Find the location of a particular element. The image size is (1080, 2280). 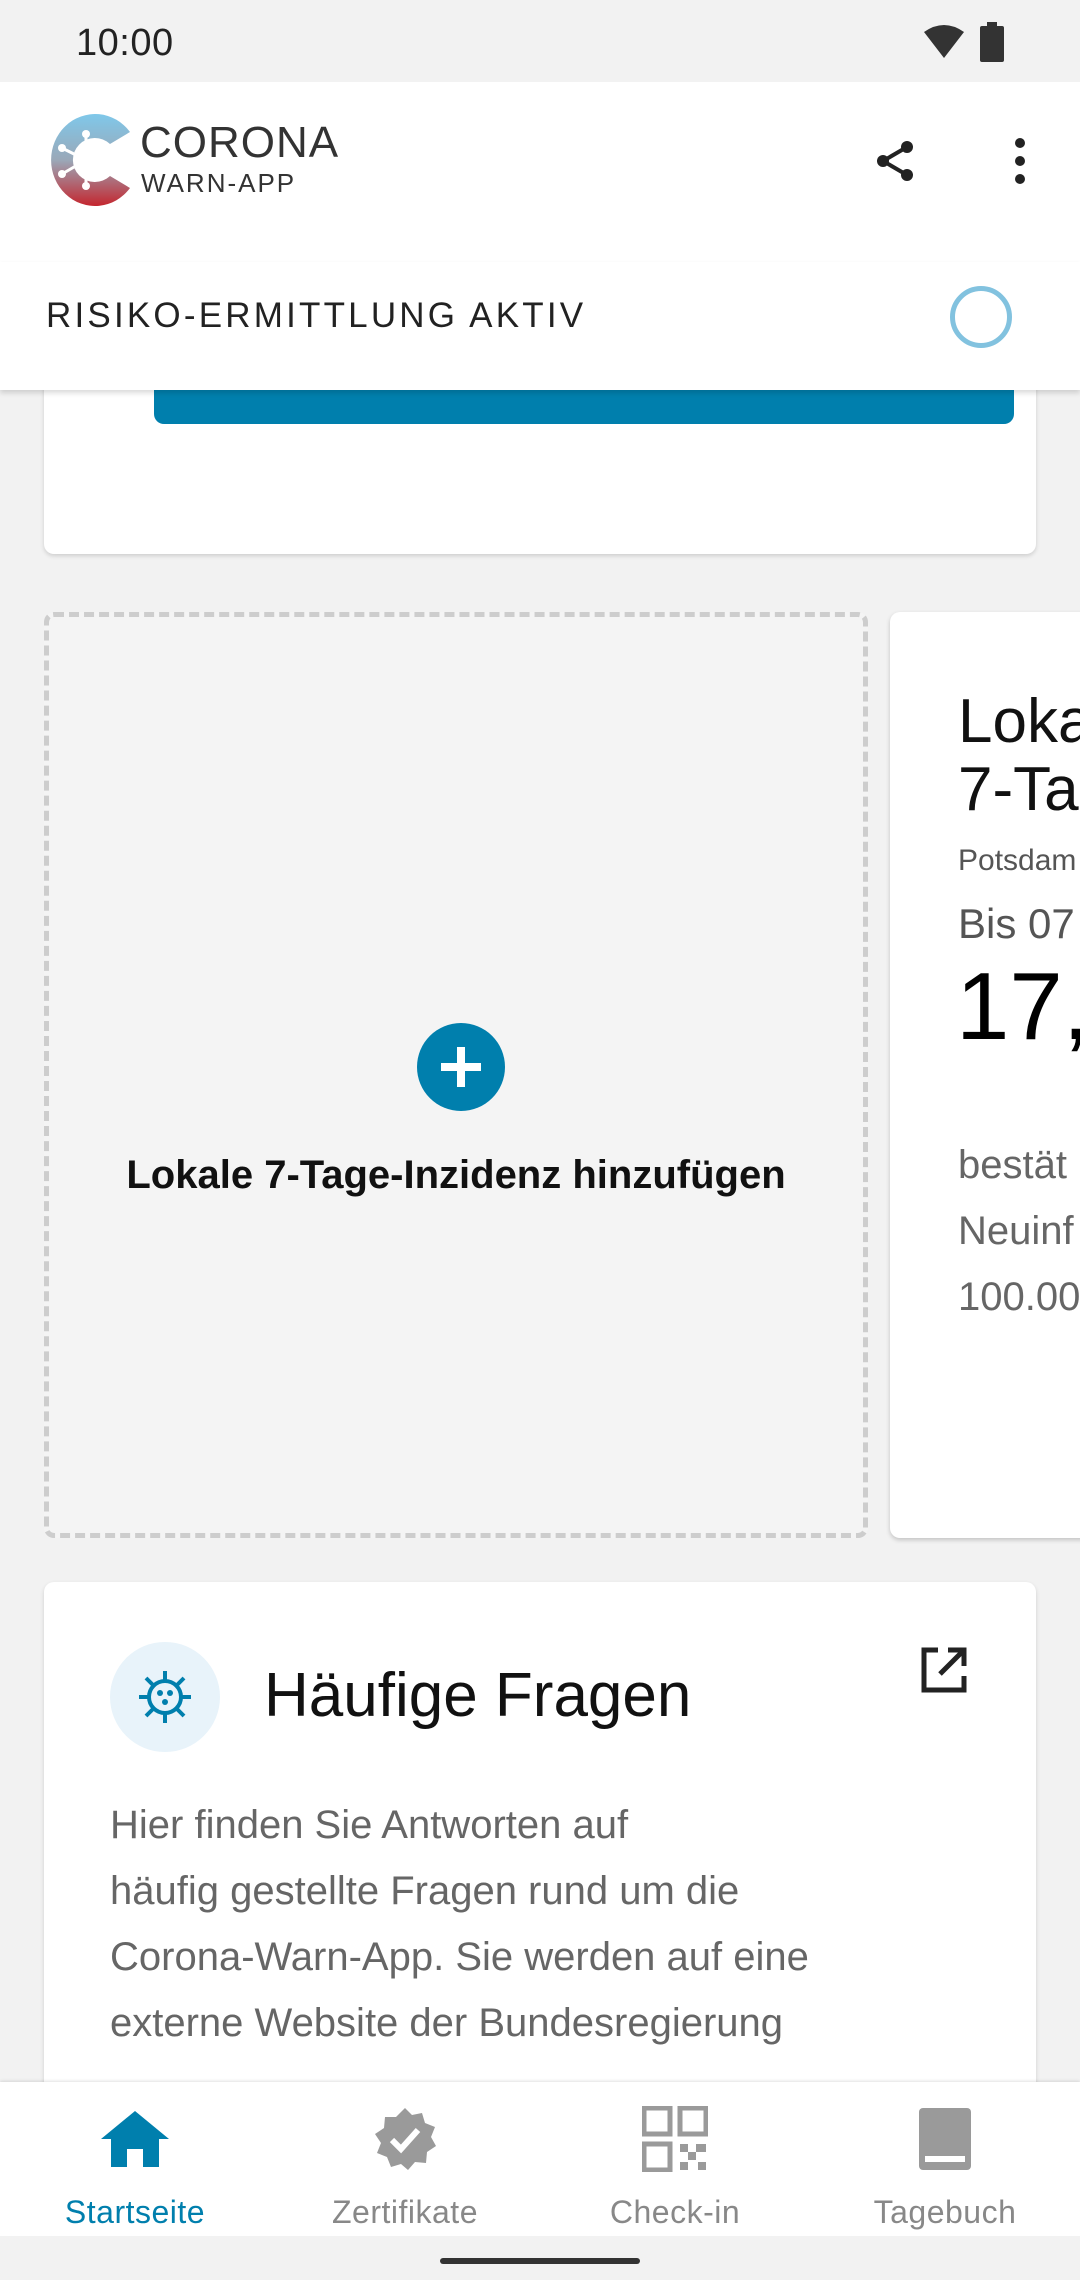

app-bar: CORONA WARN-APP is located at coordinates (540, 172).